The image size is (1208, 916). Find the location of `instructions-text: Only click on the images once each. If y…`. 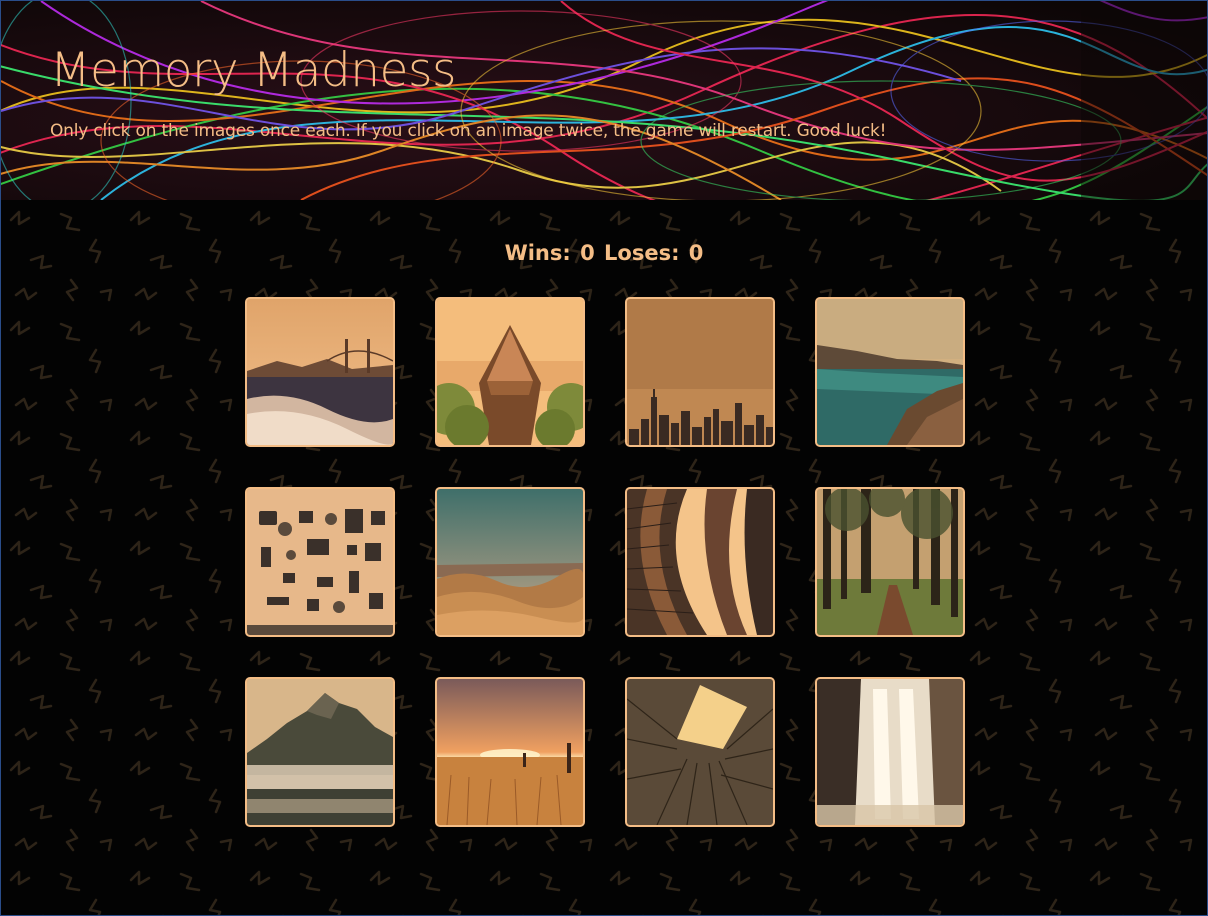

instructions-text: Only click on the images once each. If y… is located at coordinates (468, 131).